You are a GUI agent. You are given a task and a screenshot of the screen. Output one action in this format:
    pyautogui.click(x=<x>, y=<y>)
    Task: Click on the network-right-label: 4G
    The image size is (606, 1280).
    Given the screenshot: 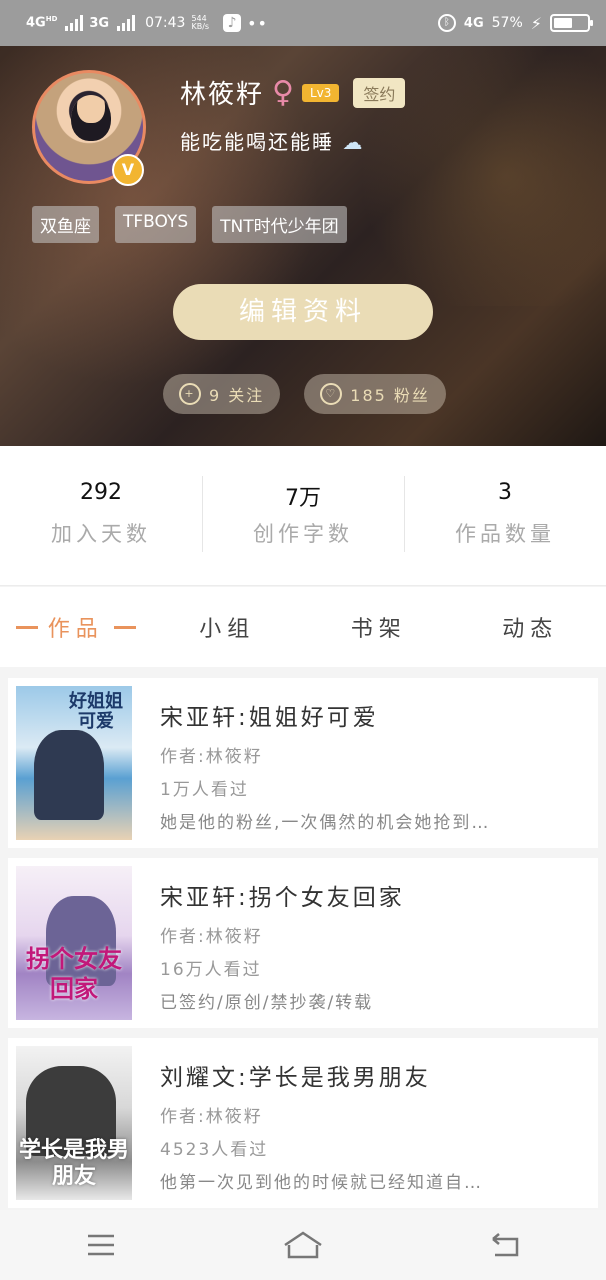 What is the action you would take?
    pyautogui.click(x=473, y=23)
    